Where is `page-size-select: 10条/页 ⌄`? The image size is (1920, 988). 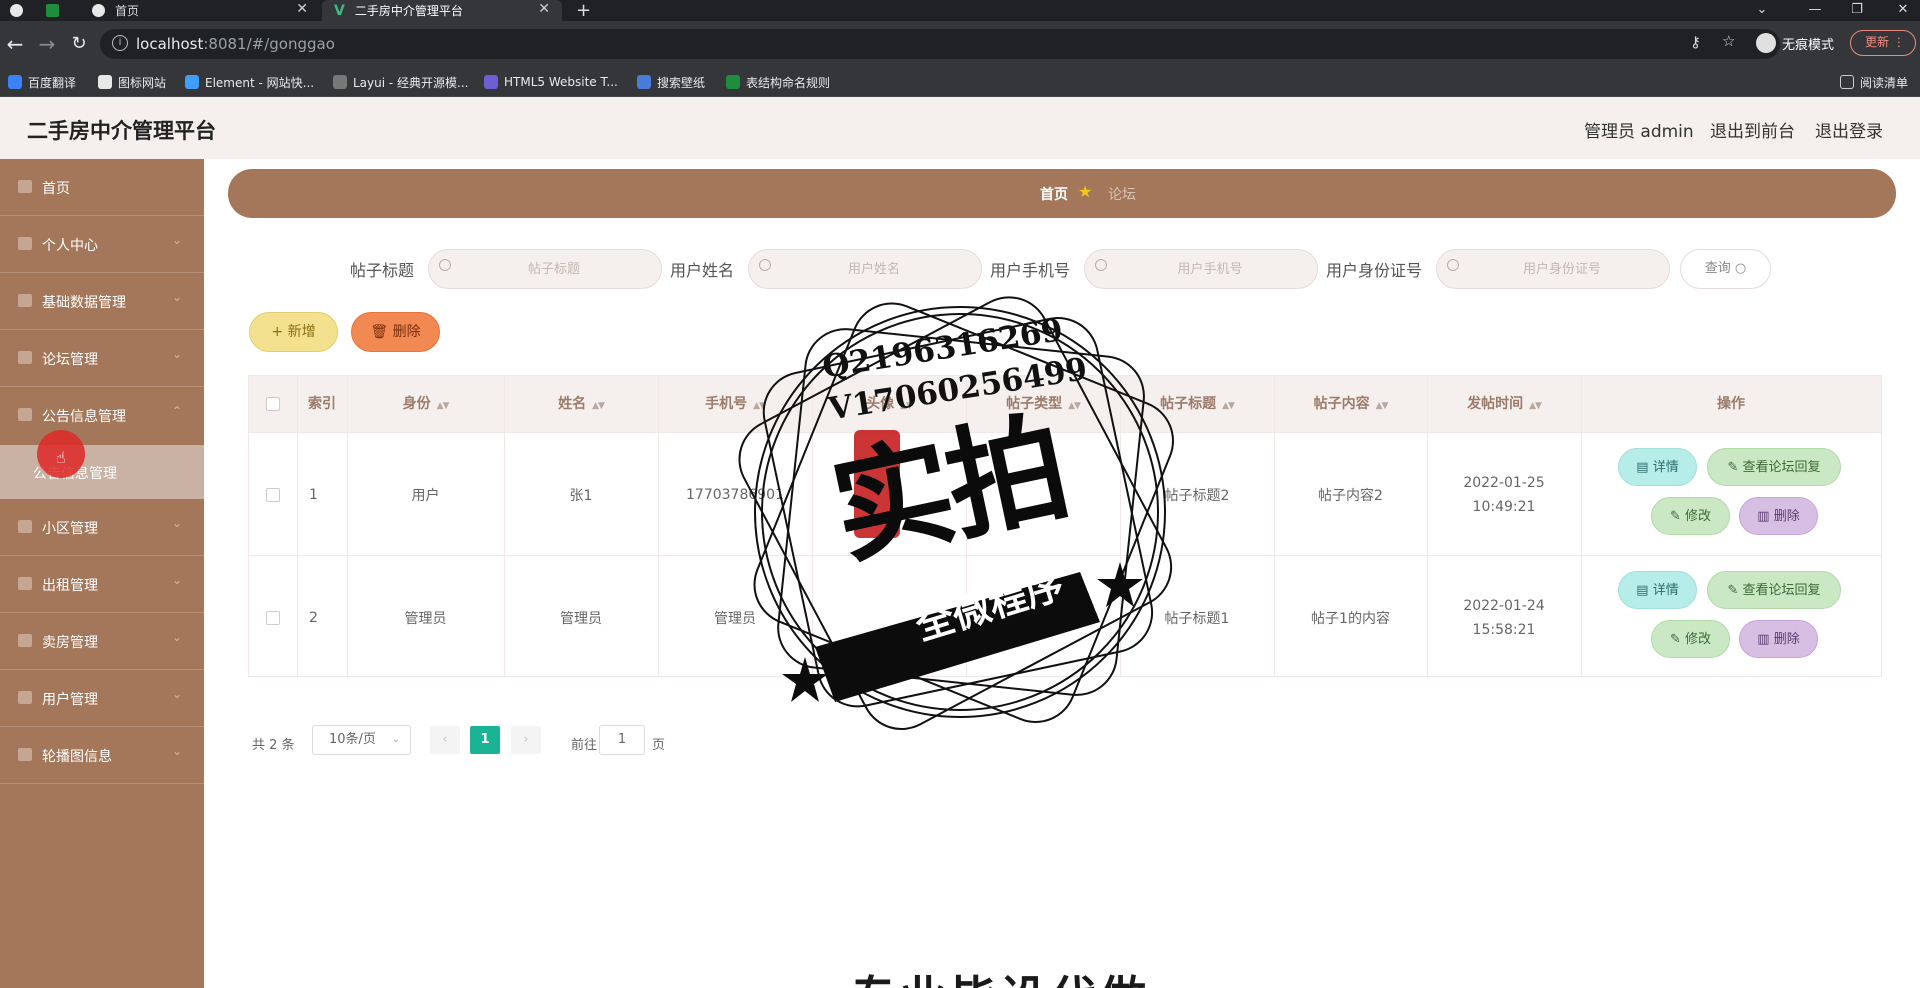 page-size-select: 10条/页 ⌄ is located at coordinates (361, 740).